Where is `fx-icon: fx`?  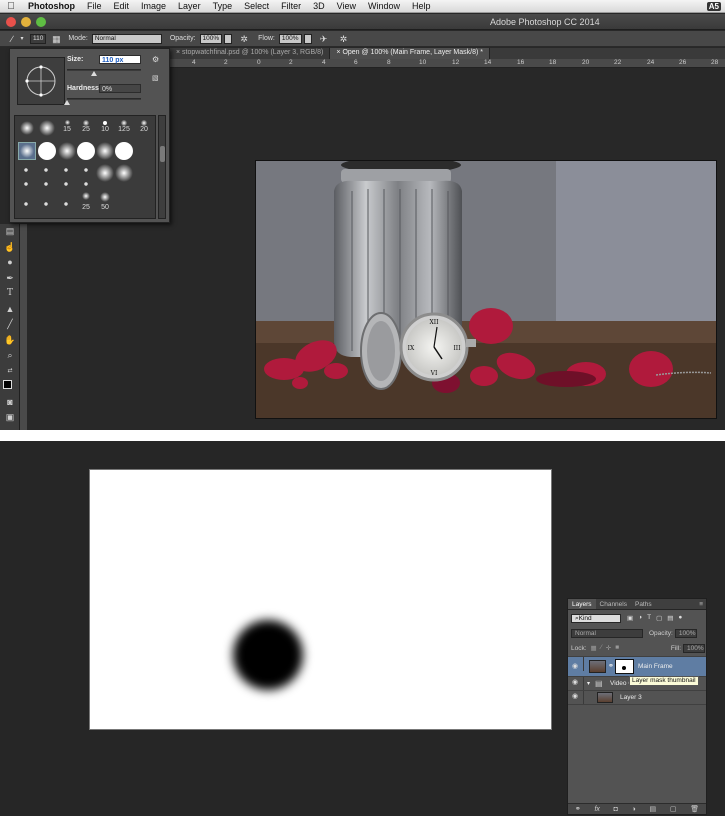
fx-icon: fx is located at coordinates (596, 809).